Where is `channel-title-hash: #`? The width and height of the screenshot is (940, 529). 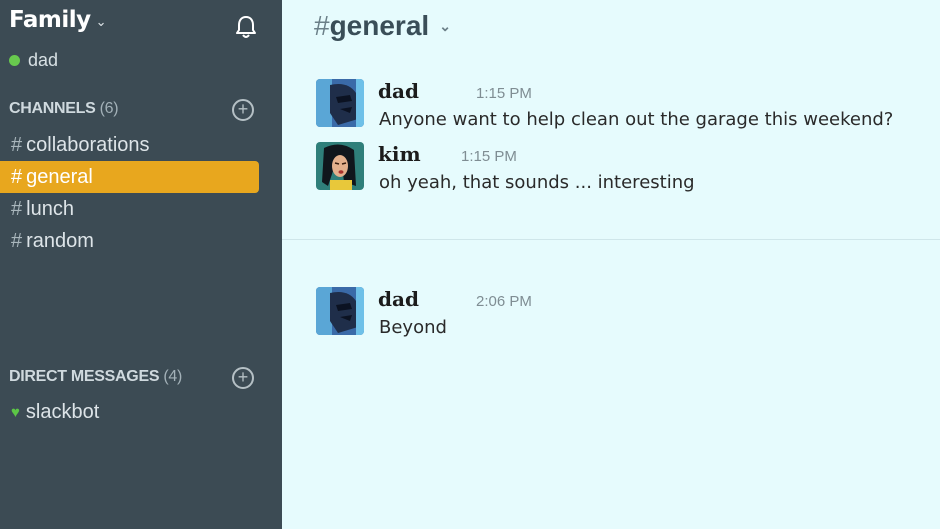 channel-title-hash: # is located at coordinates (322, 25).